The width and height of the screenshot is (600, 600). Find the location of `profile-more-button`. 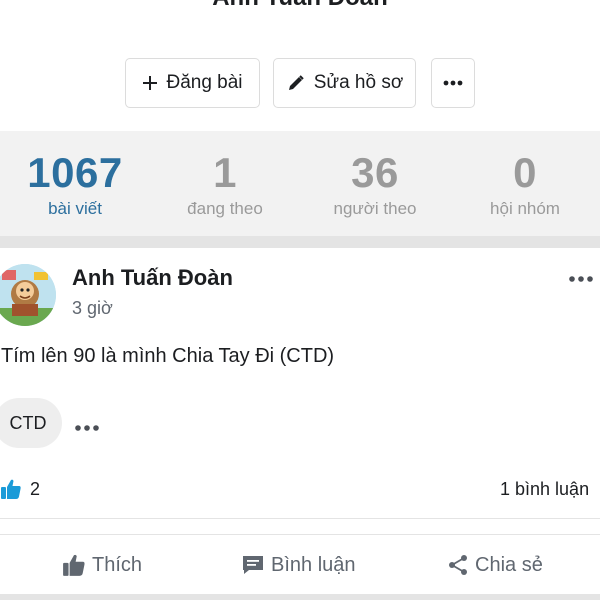

profile-more-button is located at coordinates (453, 83).